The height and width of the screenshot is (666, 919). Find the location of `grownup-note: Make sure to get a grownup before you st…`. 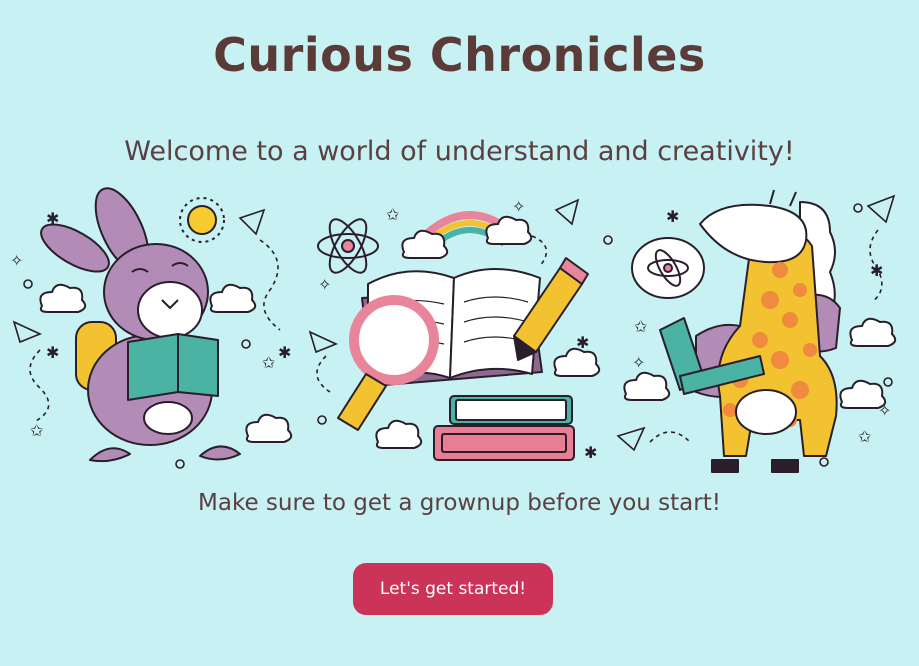

grownup-note: Make sure to get a grownup before you st… is located at coordinates (459, 503).